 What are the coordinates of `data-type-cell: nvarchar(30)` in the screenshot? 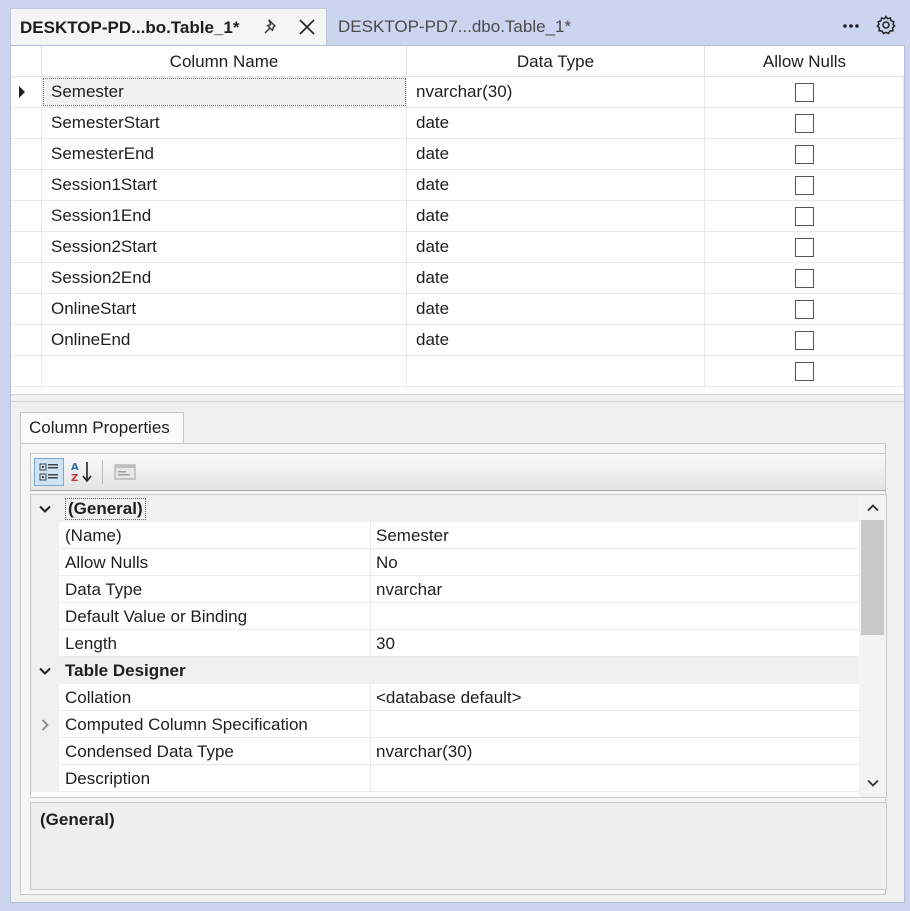 It's located at (556, 92).